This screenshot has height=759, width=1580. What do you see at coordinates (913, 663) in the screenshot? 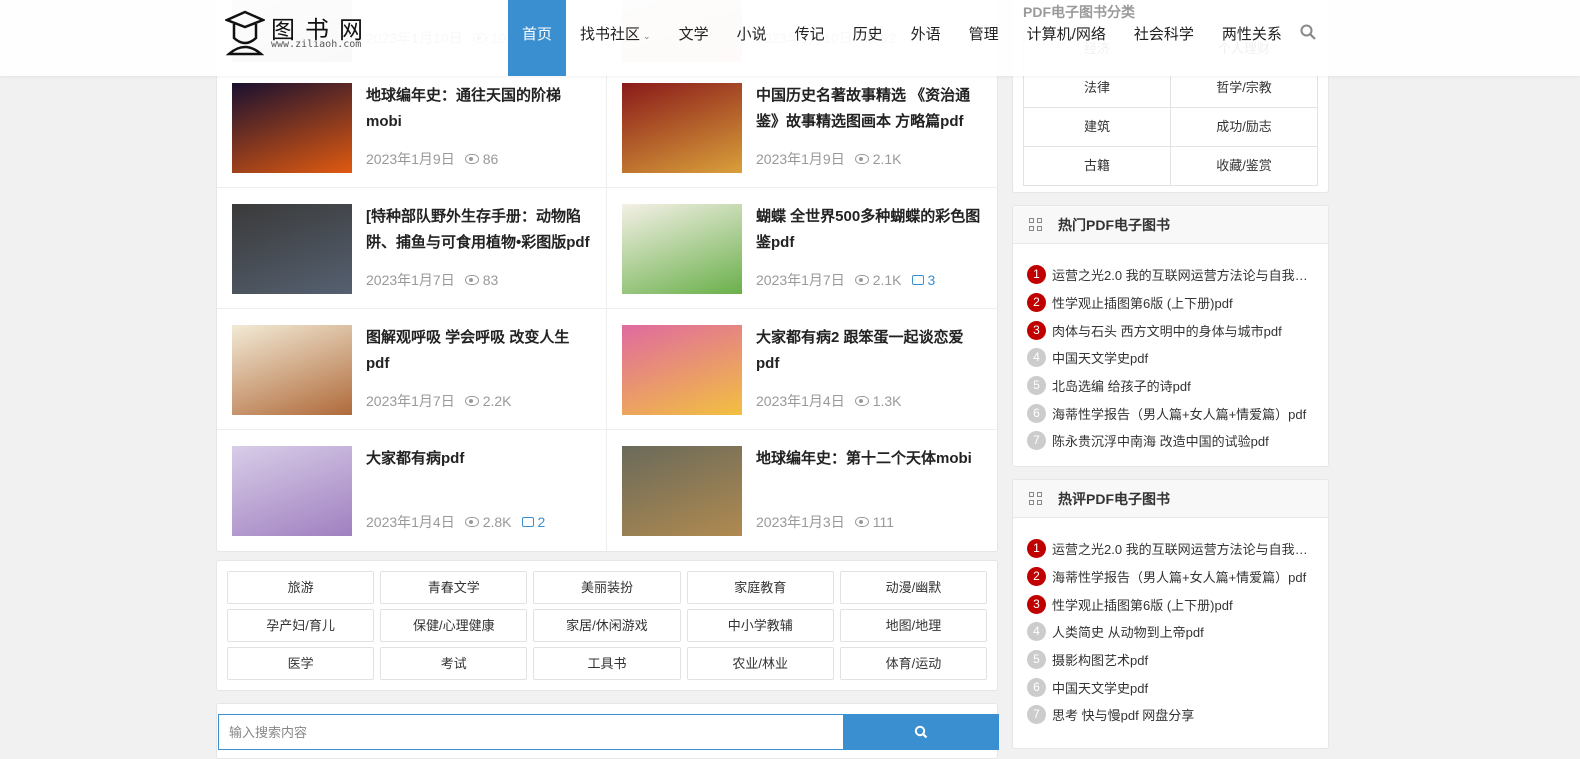
I see `category-button: 体育/运动` at bounding box center [913, 663].